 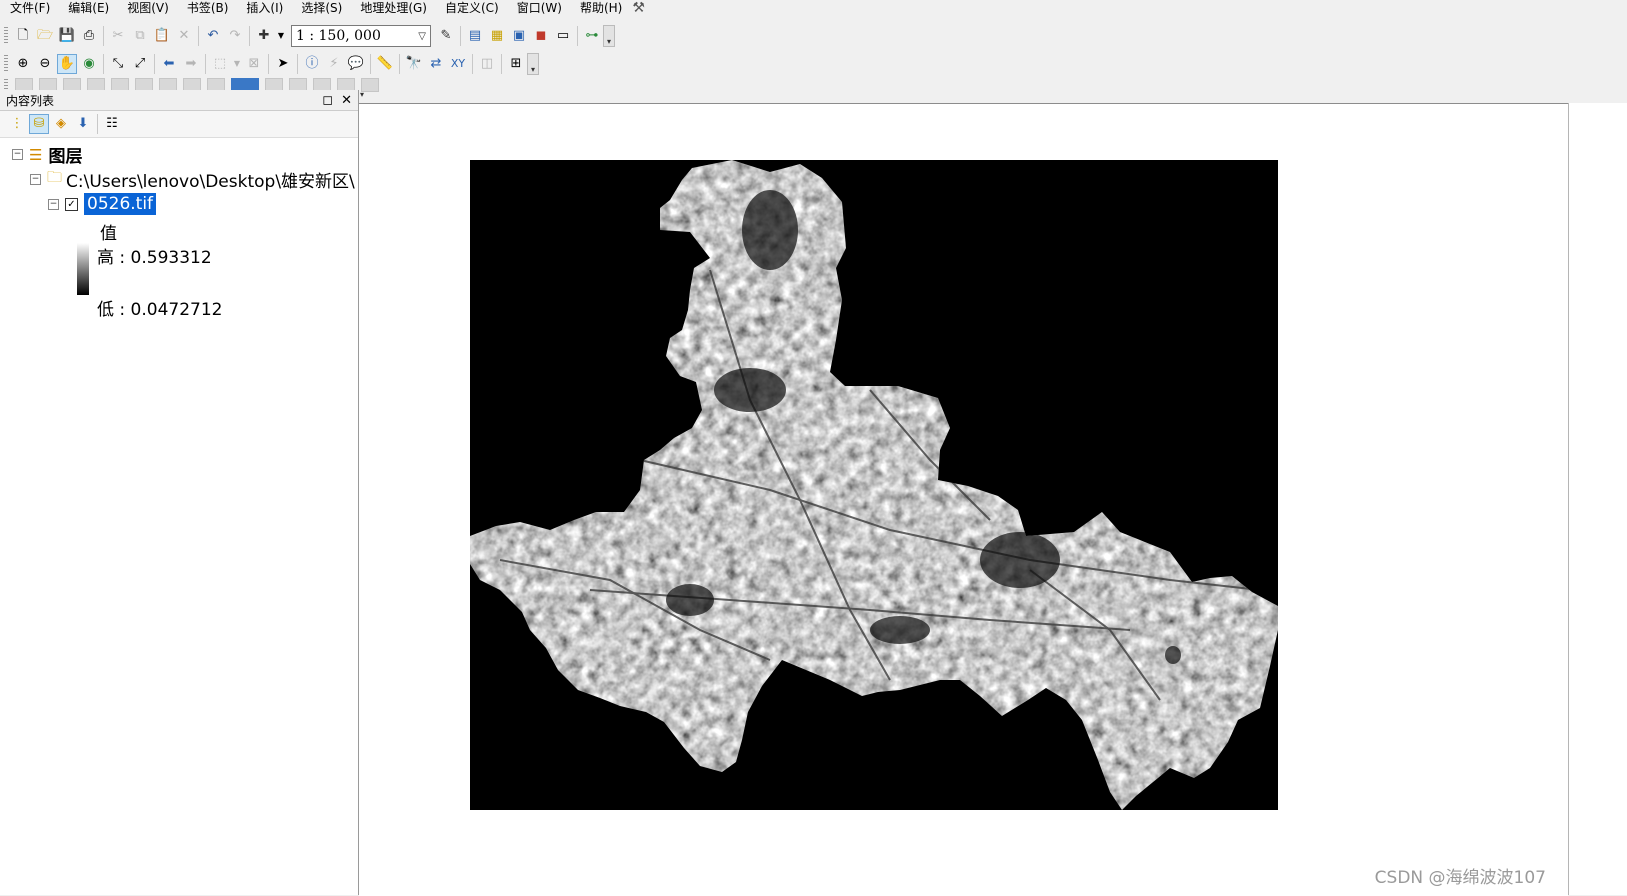 What do you see at coordinates (264, 36) in the screenshot?
I see `add-data-icon: ✚` at bounding box center [264, 36].